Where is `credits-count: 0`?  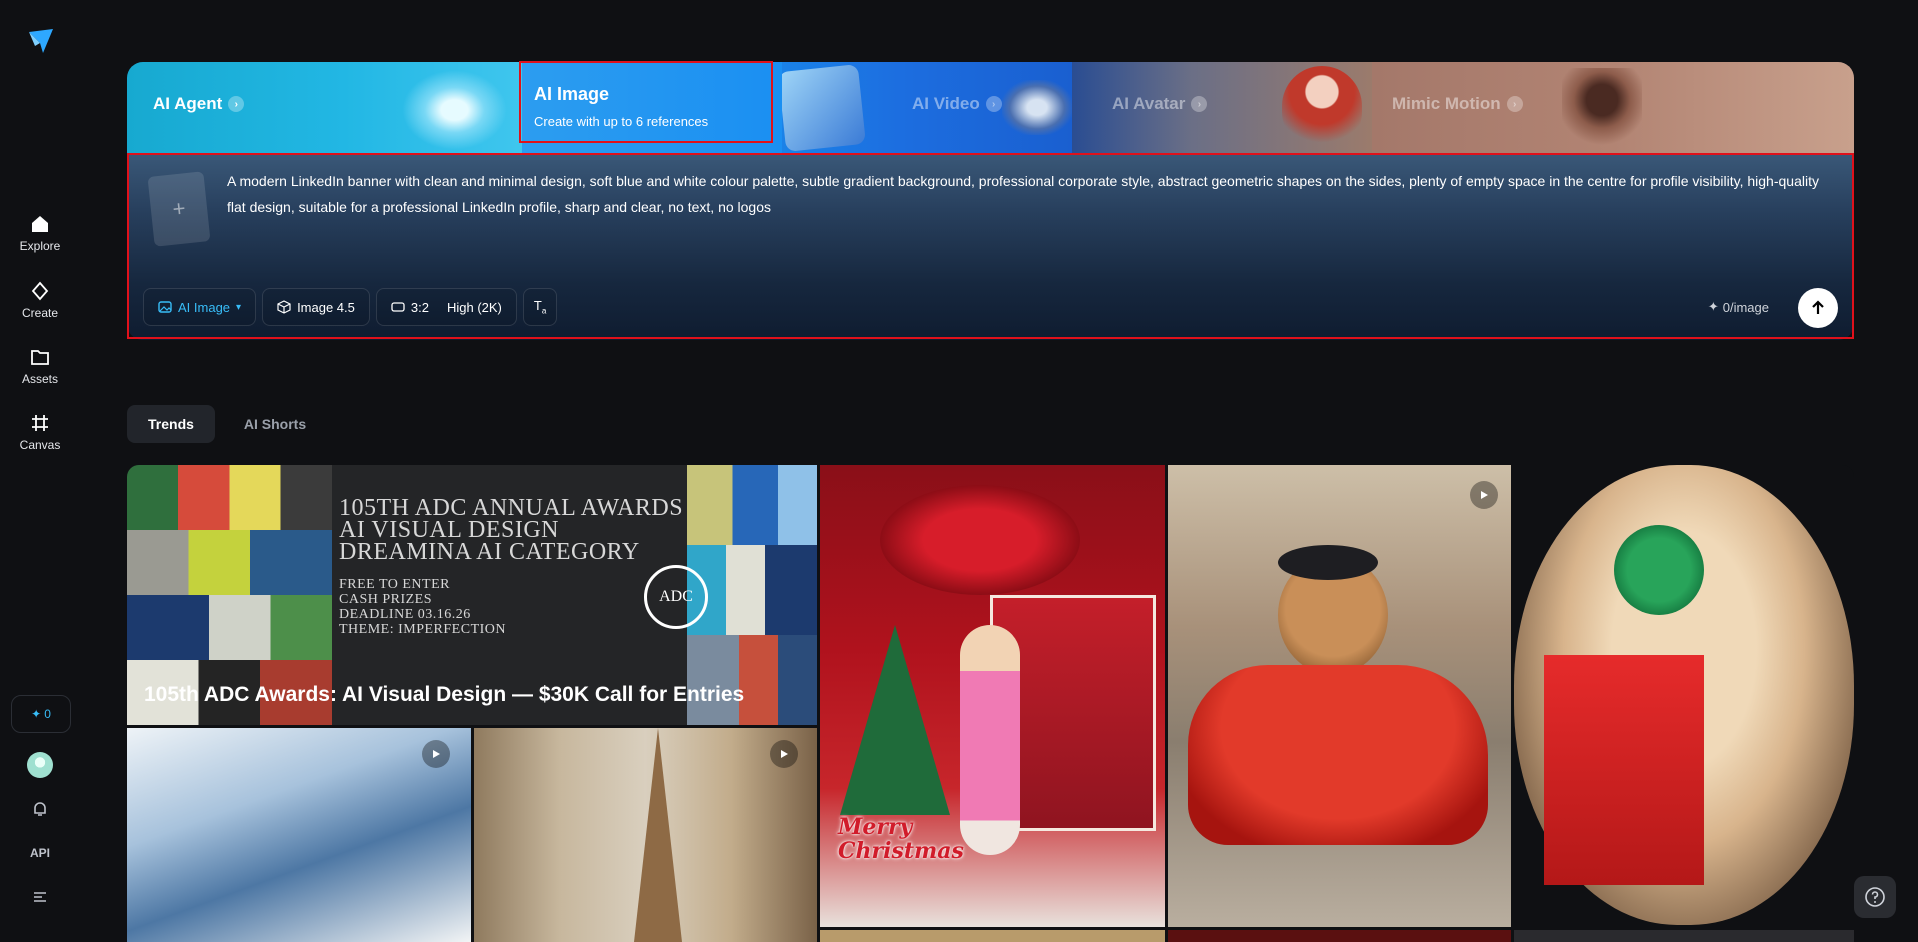 credits-count: 0 is located at coordinates (47, 714).